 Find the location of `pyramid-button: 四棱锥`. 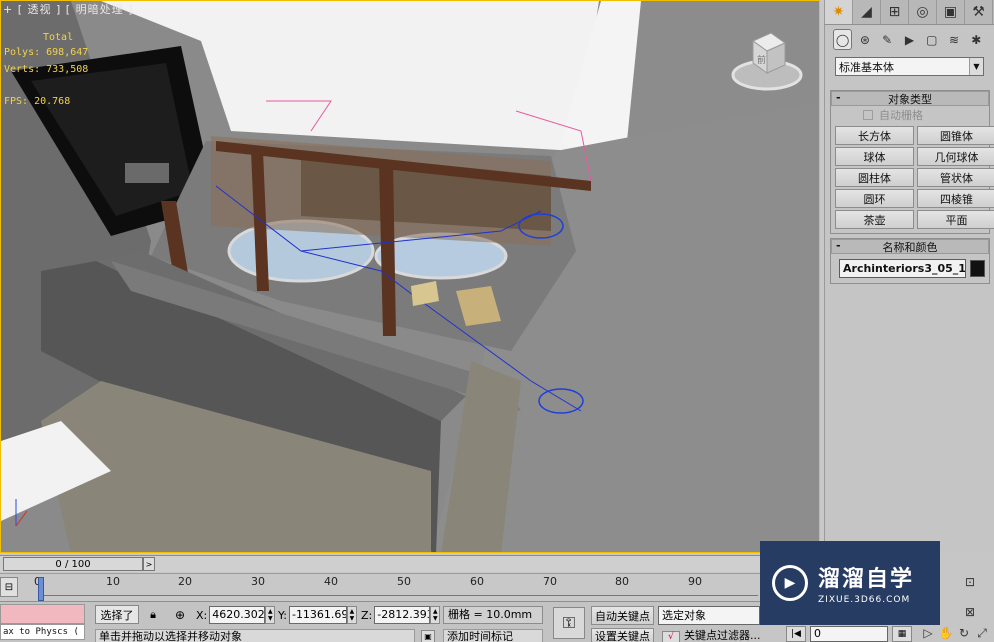

pyramid-button: 四棱锥 is located at coordinates (955, 198).